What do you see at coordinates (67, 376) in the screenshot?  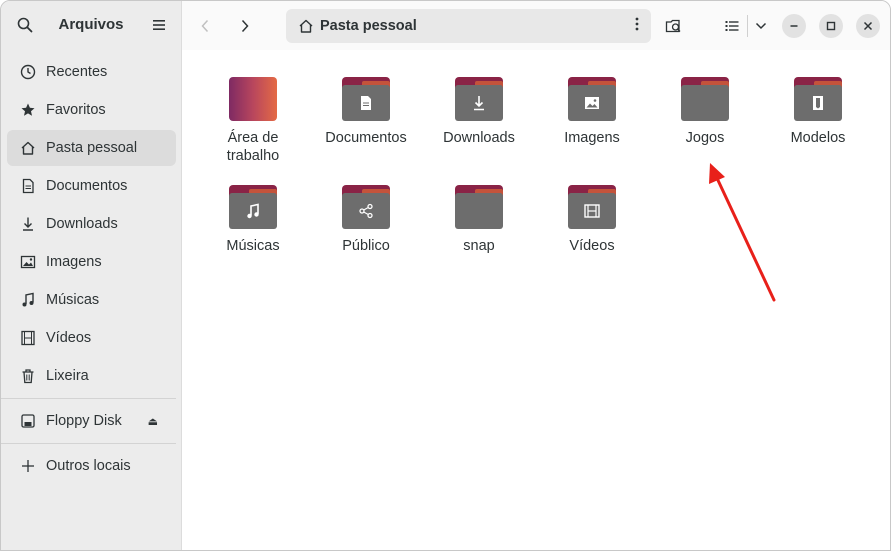 I see `sidebar-item-label: Lixeira` at bounding box center [67, 376].